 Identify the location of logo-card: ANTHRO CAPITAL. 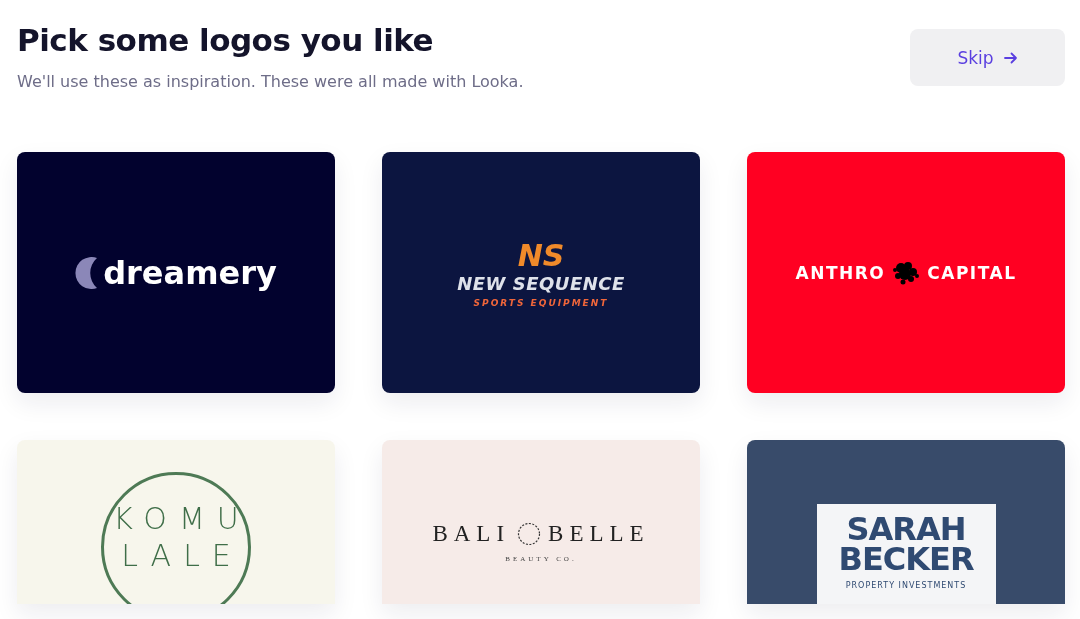
(906, 272).